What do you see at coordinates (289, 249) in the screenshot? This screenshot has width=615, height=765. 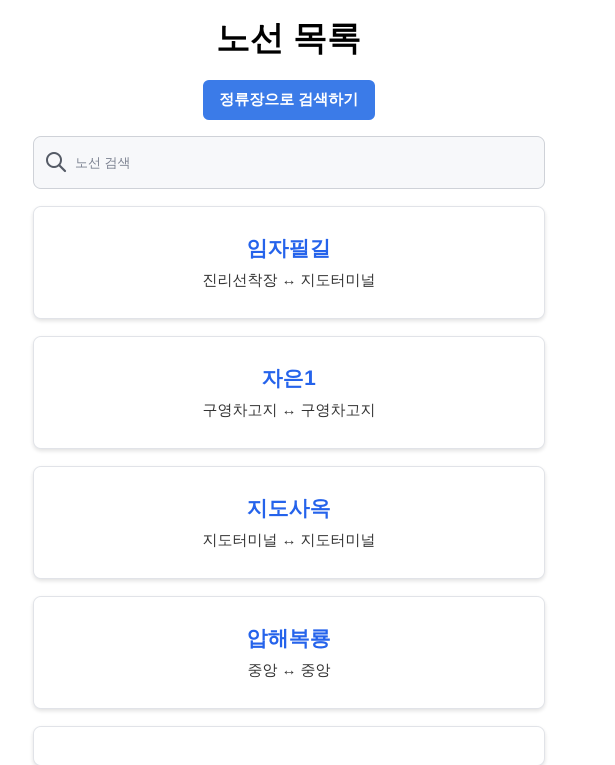 I see `route-name: 임자필길` at bounding box center [289, 249].